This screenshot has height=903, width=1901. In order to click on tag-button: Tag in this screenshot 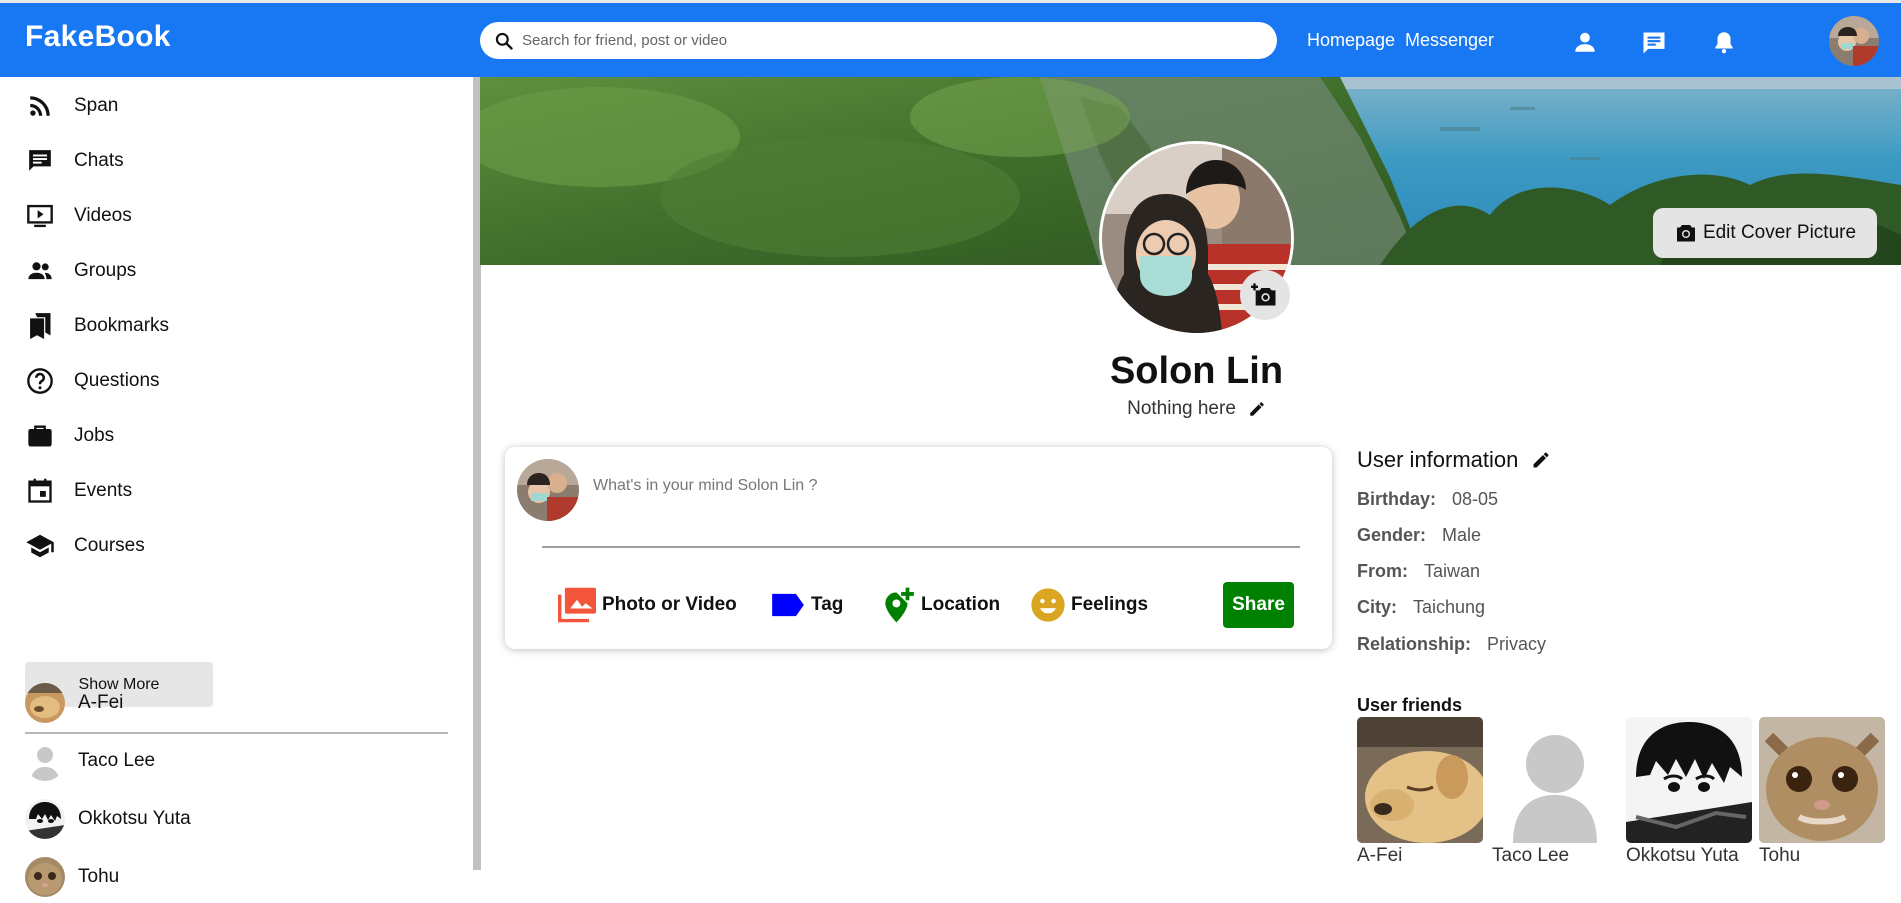, I will do `click(806, 605)`.